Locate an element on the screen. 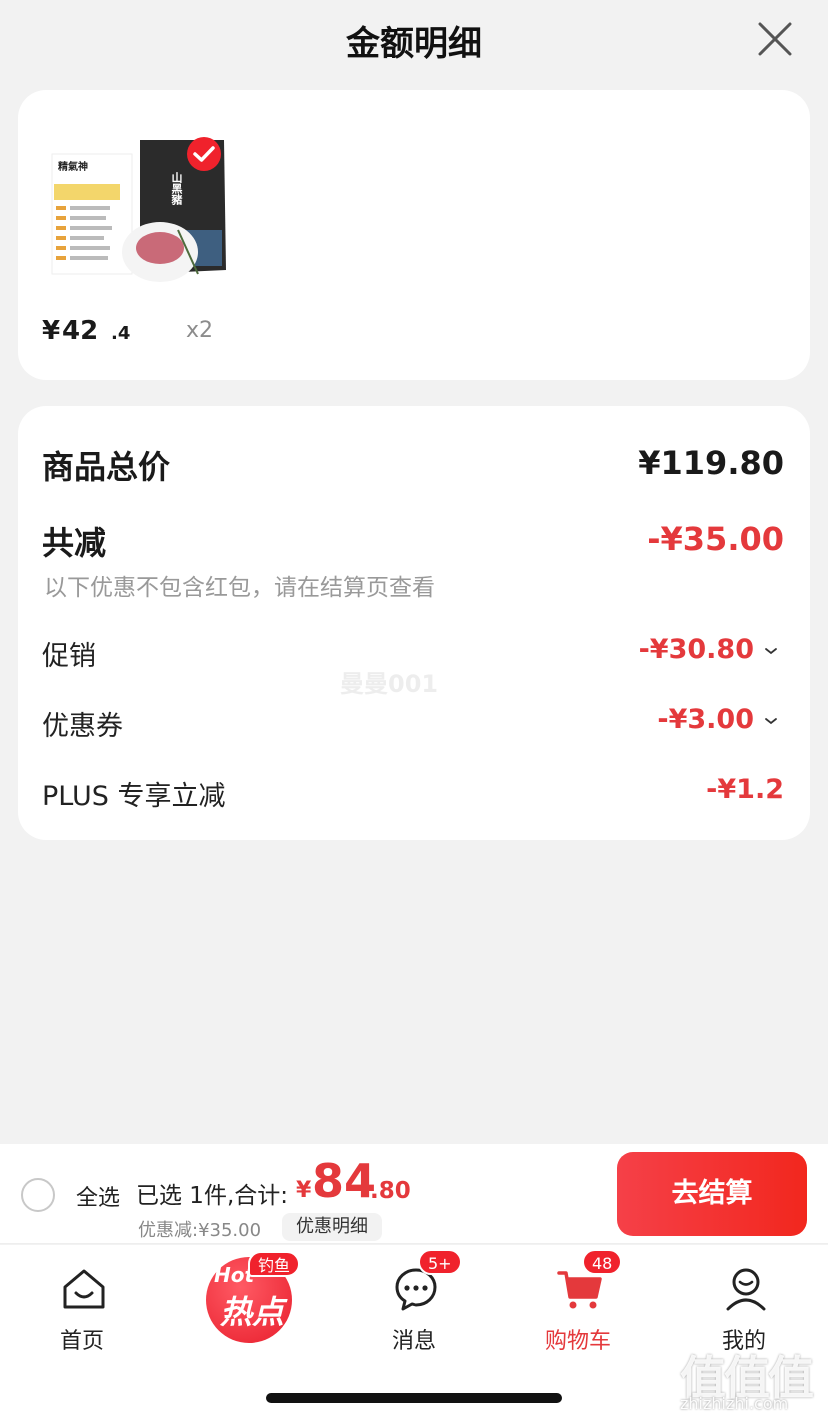 Image resolution: width=828 pixels, height=1422 pixels. plus-label: PLUS 专享立减 is located at coordinates (134, 796).